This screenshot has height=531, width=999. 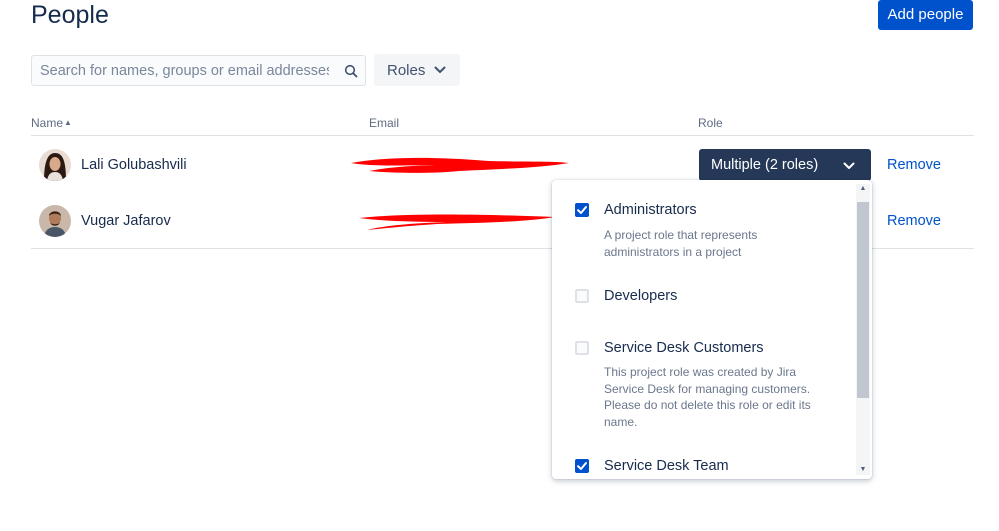 What do you see at coordinates (863, 189) in the screenshot?
I see `scroll-up-arrow-icon: ▲` at bounding box center [863, 189].